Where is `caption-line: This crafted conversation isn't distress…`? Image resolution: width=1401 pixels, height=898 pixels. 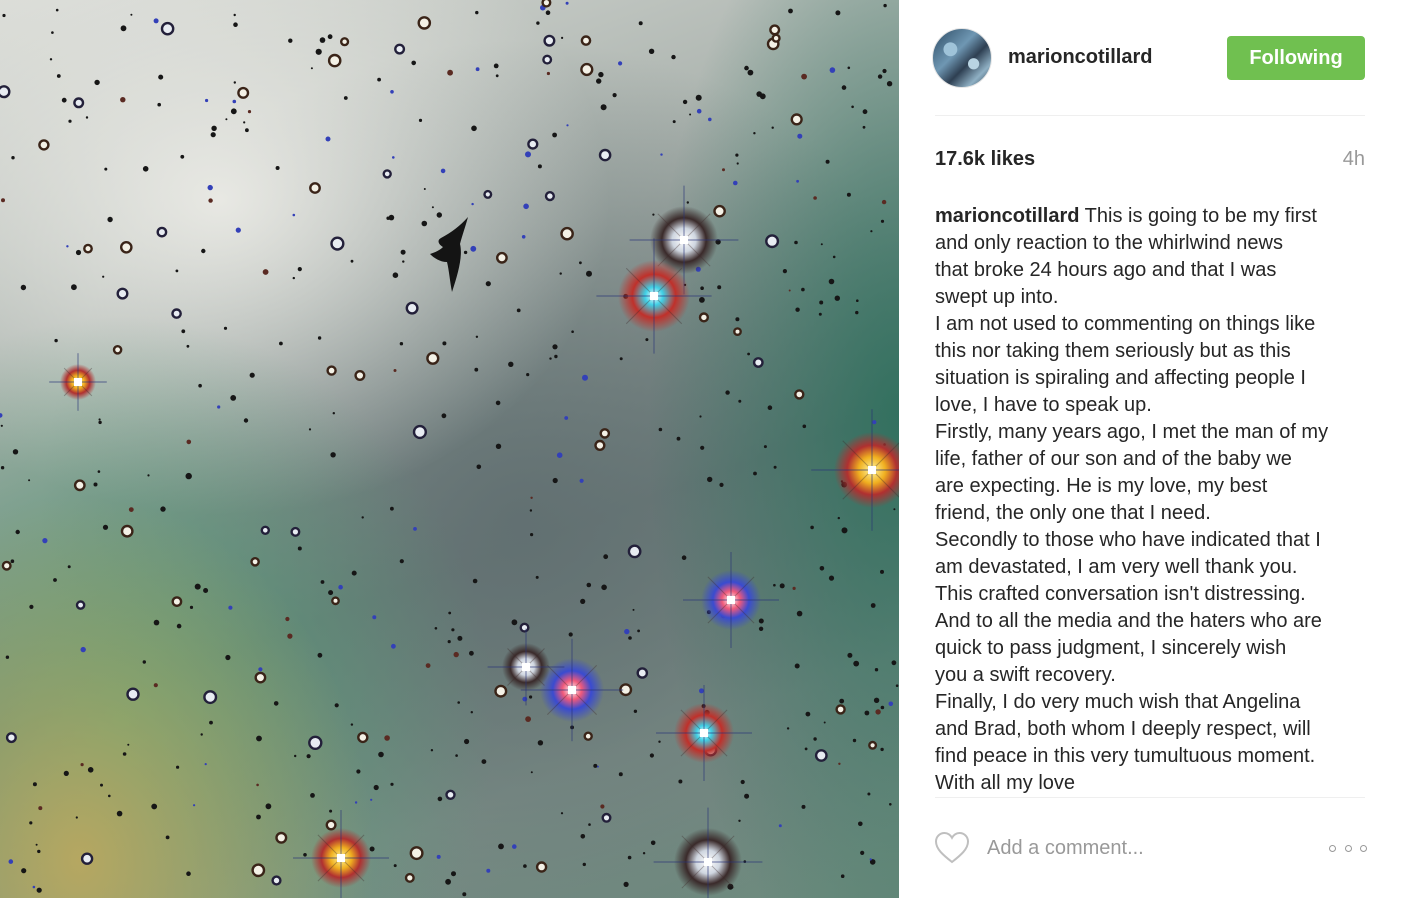
caption-line: This crafted conversation isn't distress… is located at coordinates (1120, 594).